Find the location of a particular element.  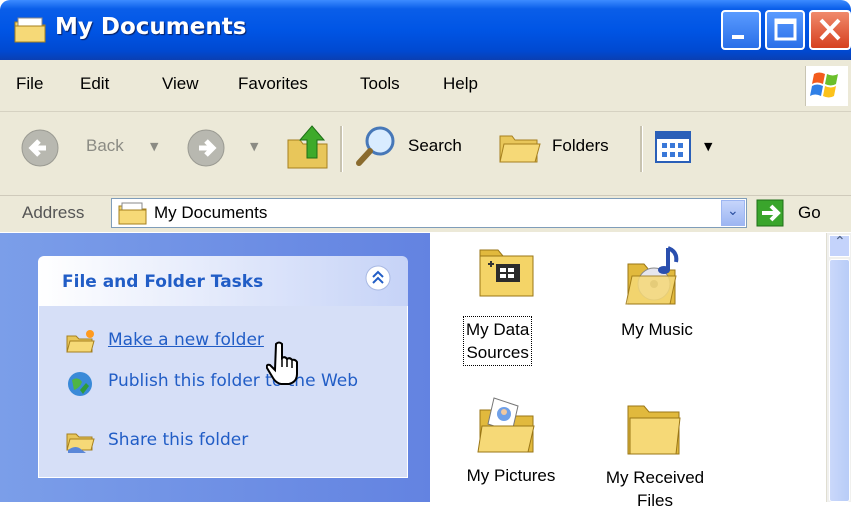

windows-logo-icon is located at coordinates (826, 86).